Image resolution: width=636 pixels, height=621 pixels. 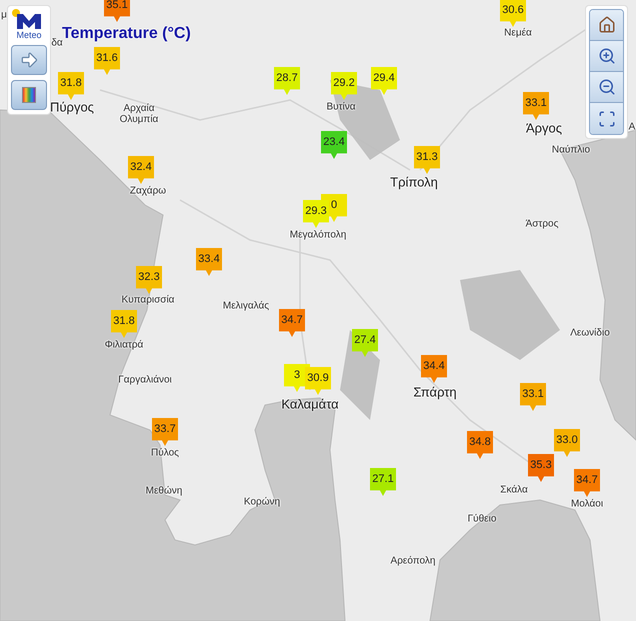 I want to click on place-label: Σπάρτη, so click(x=435, y=392).